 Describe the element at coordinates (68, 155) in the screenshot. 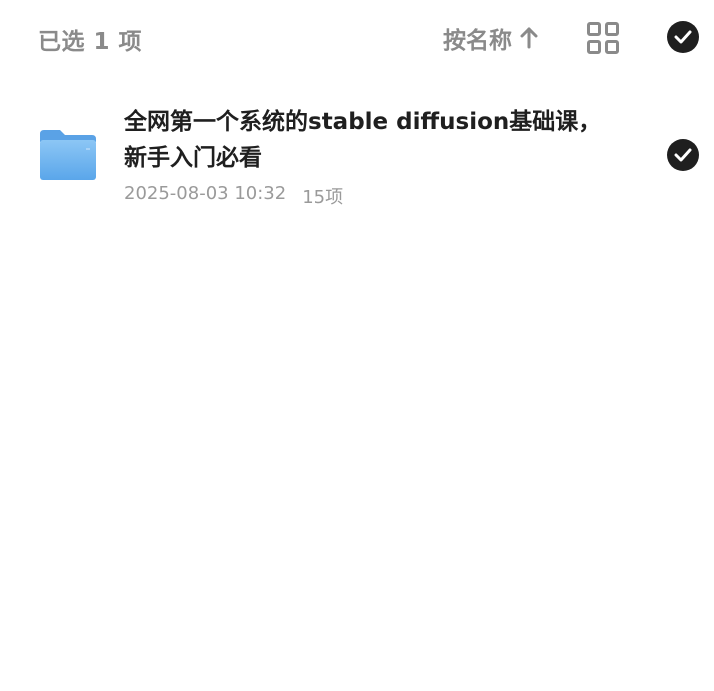

I see `folder-icon` at that location.